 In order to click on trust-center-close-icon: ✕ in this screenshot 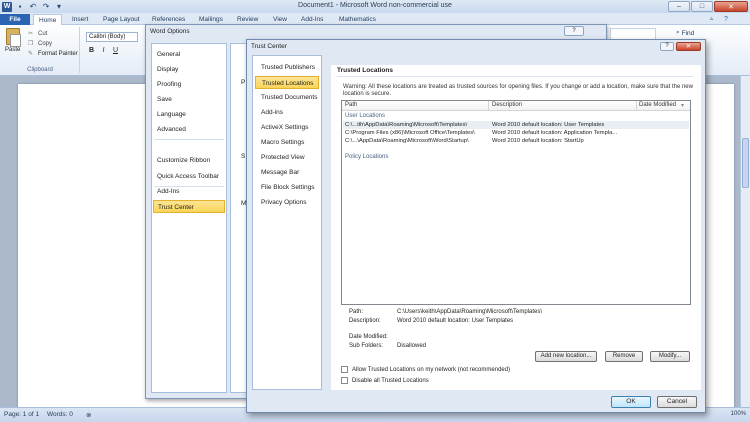, I will do `click(688, 46)`.